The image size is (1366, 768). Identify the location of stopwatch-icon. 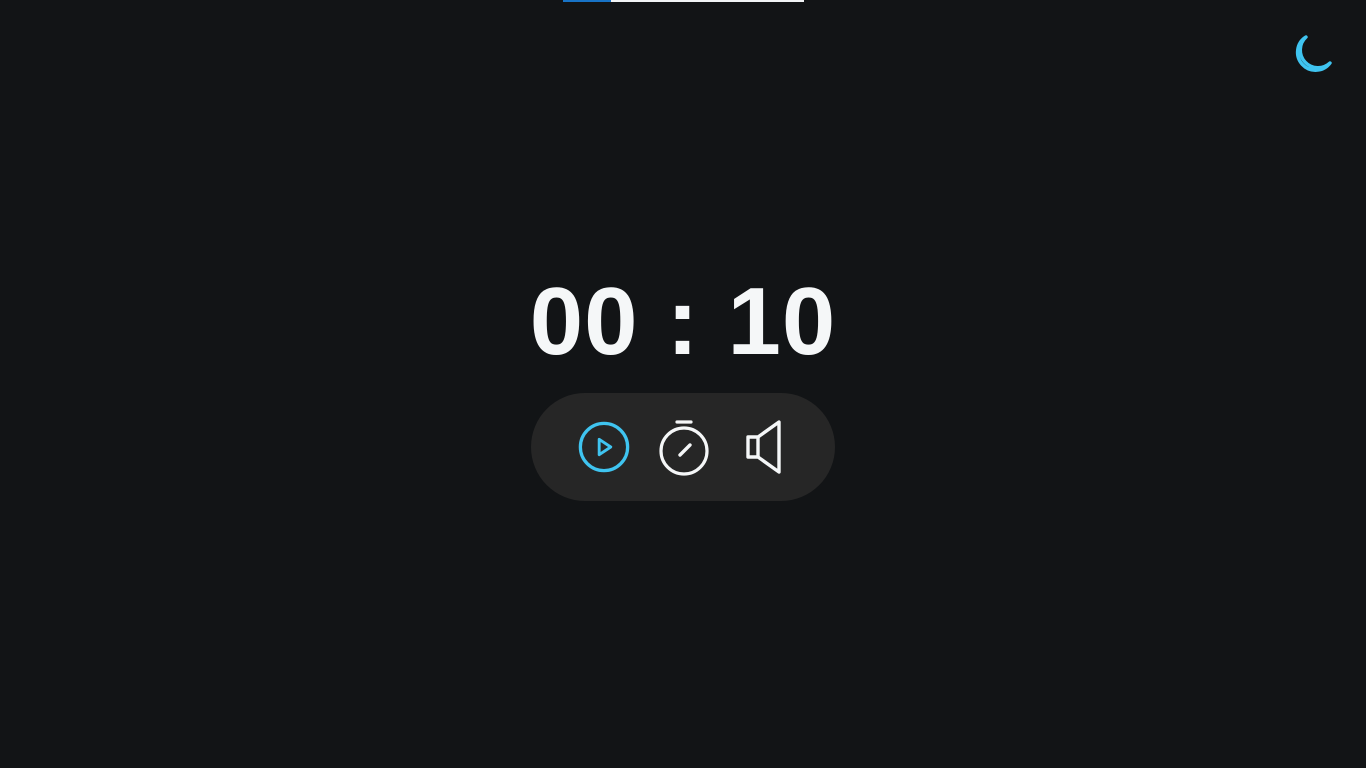
(684, 448).